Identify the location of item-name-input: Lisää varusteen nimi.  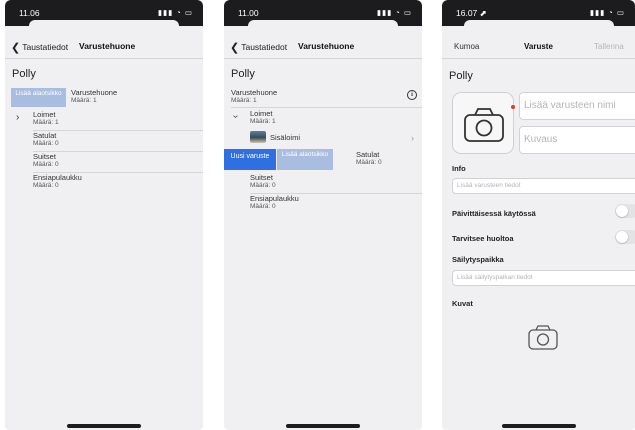
(577, 106).